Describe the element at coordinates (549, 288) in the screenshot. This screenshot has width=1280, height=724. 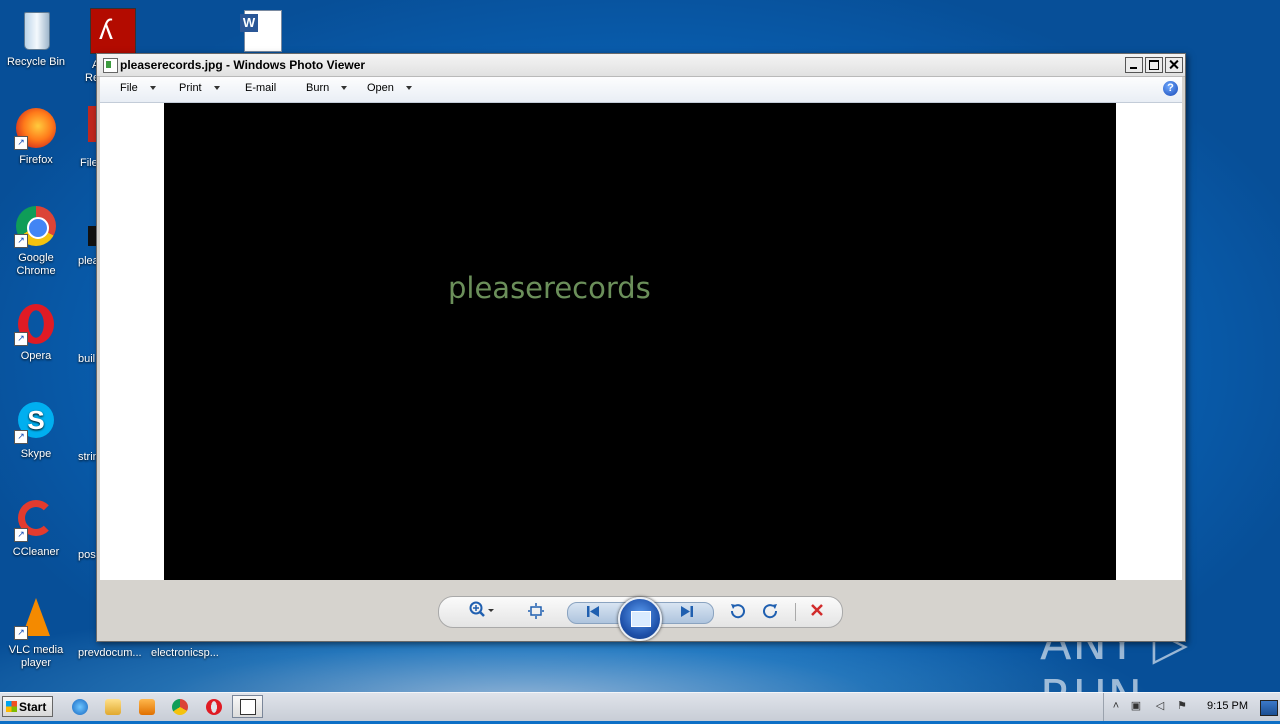
I see `image-text: pleaserecords` at that location.